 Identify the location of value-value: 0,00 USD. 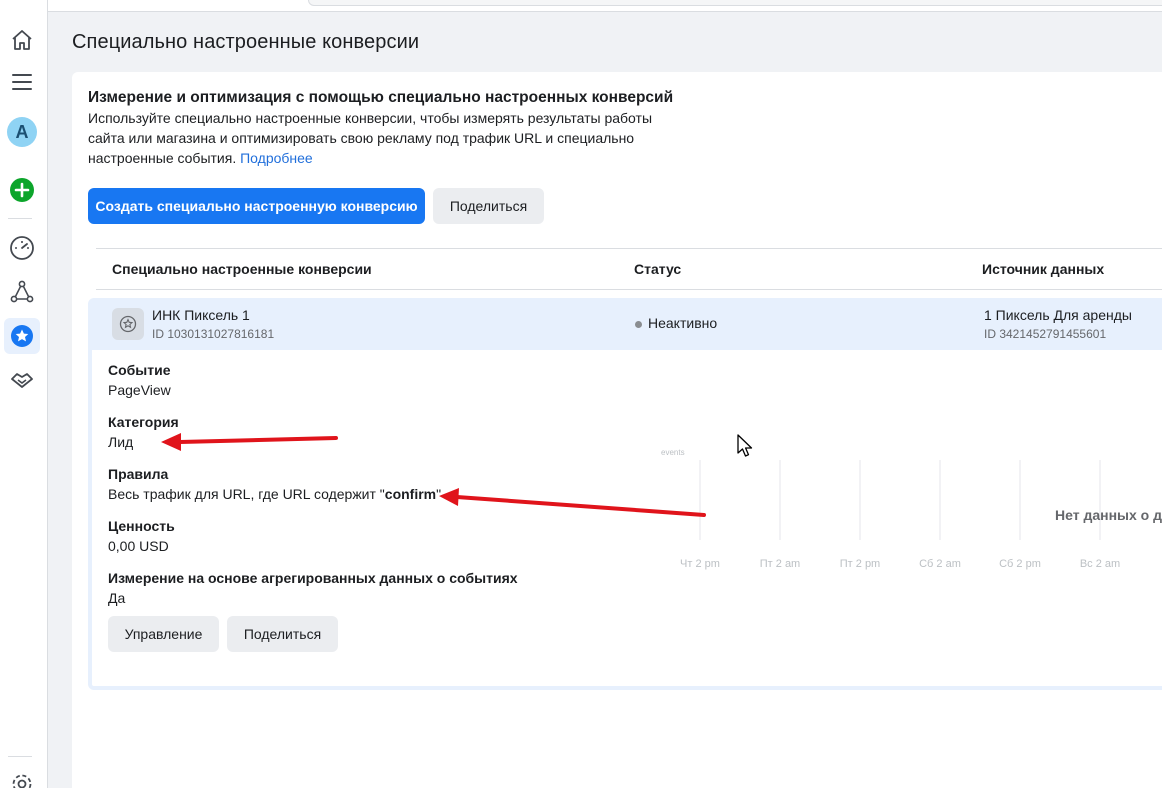
(138, 546).